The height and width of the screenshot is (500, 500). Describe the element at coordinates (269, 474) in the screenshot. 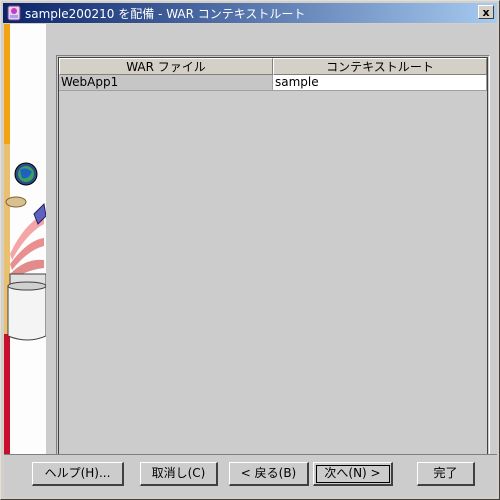

I see `back-button: < 戻る(B)` at that location.